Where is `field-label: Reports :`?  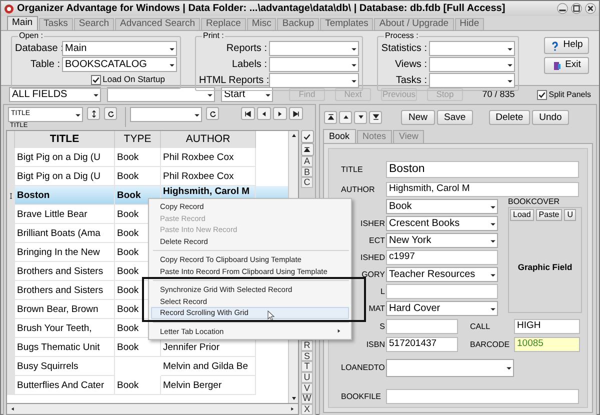
field-label: Reports : is located at coordinates (246, 49).